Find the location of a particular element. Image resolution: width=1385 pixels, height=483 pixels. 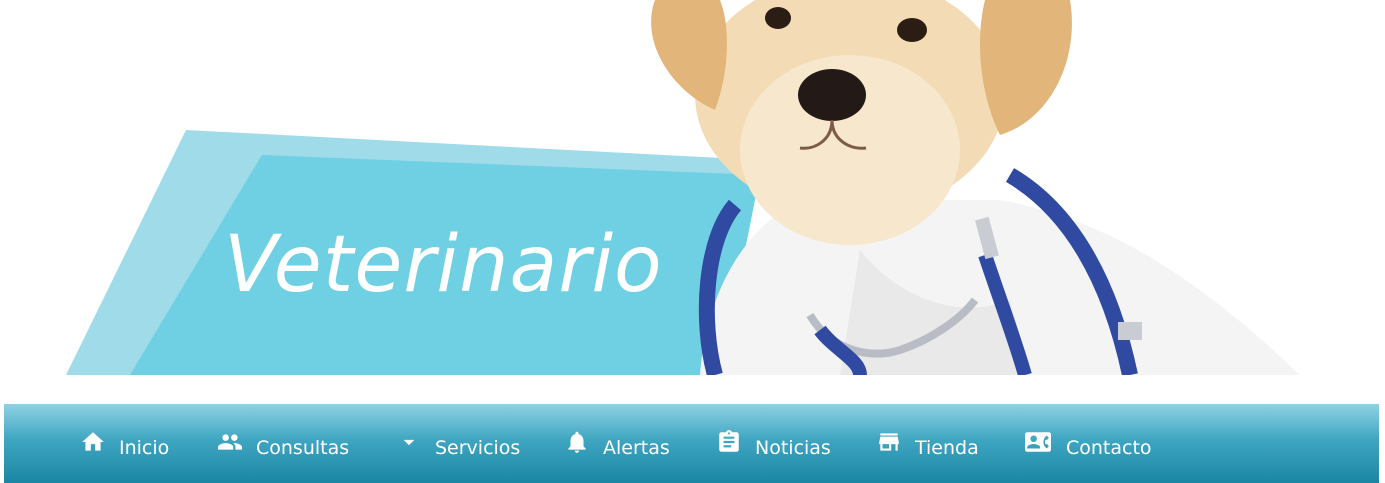

people-icon is located at coordinates (230, 442).